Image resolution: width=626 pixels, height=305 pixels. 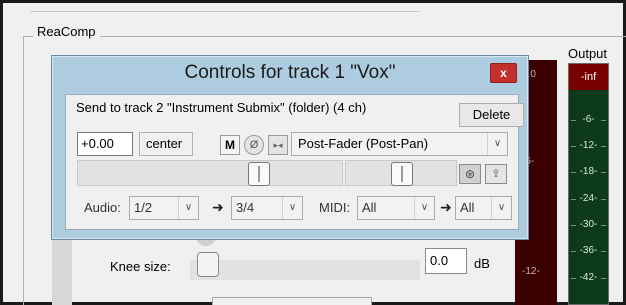 I want to click on top-divider, so click(x=225, y=11).